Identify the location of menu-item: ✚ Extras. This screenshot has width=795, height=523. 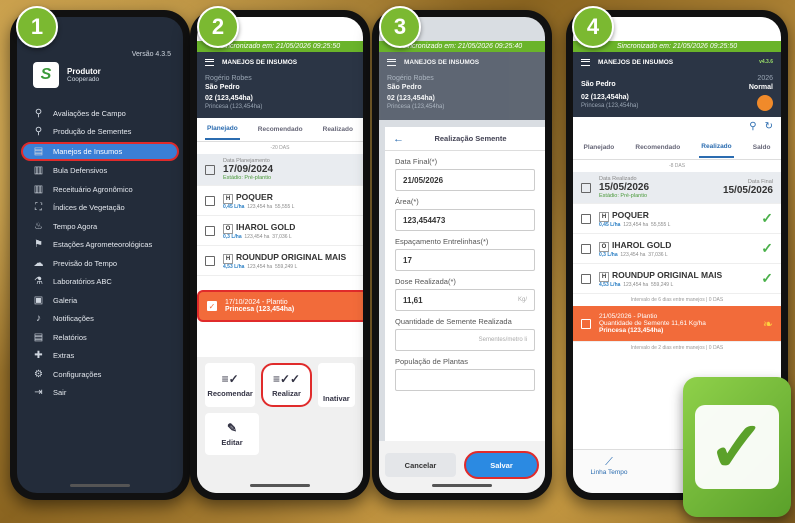
(100, 356).